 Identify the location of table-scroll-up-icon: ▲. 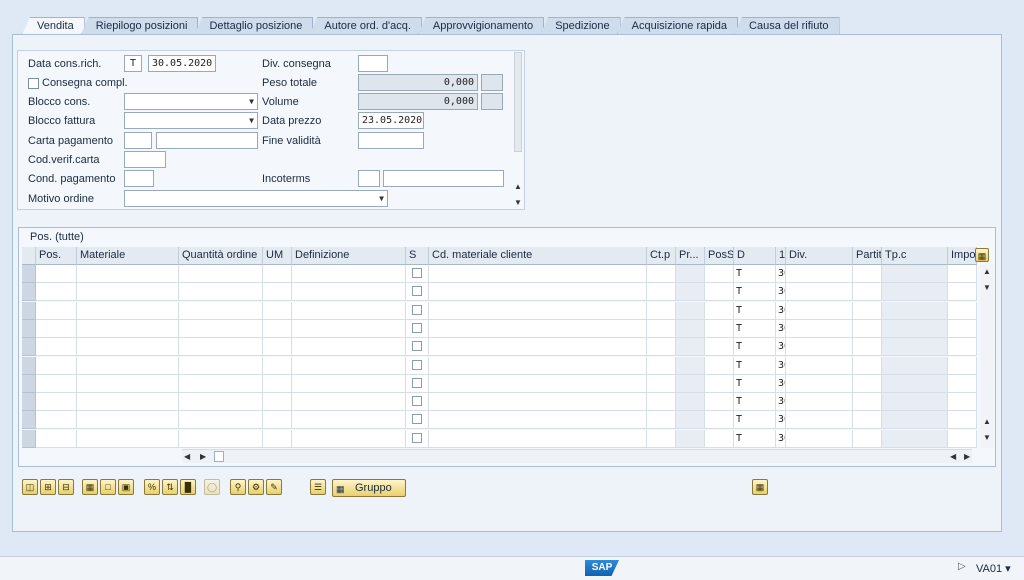
(987, 271).